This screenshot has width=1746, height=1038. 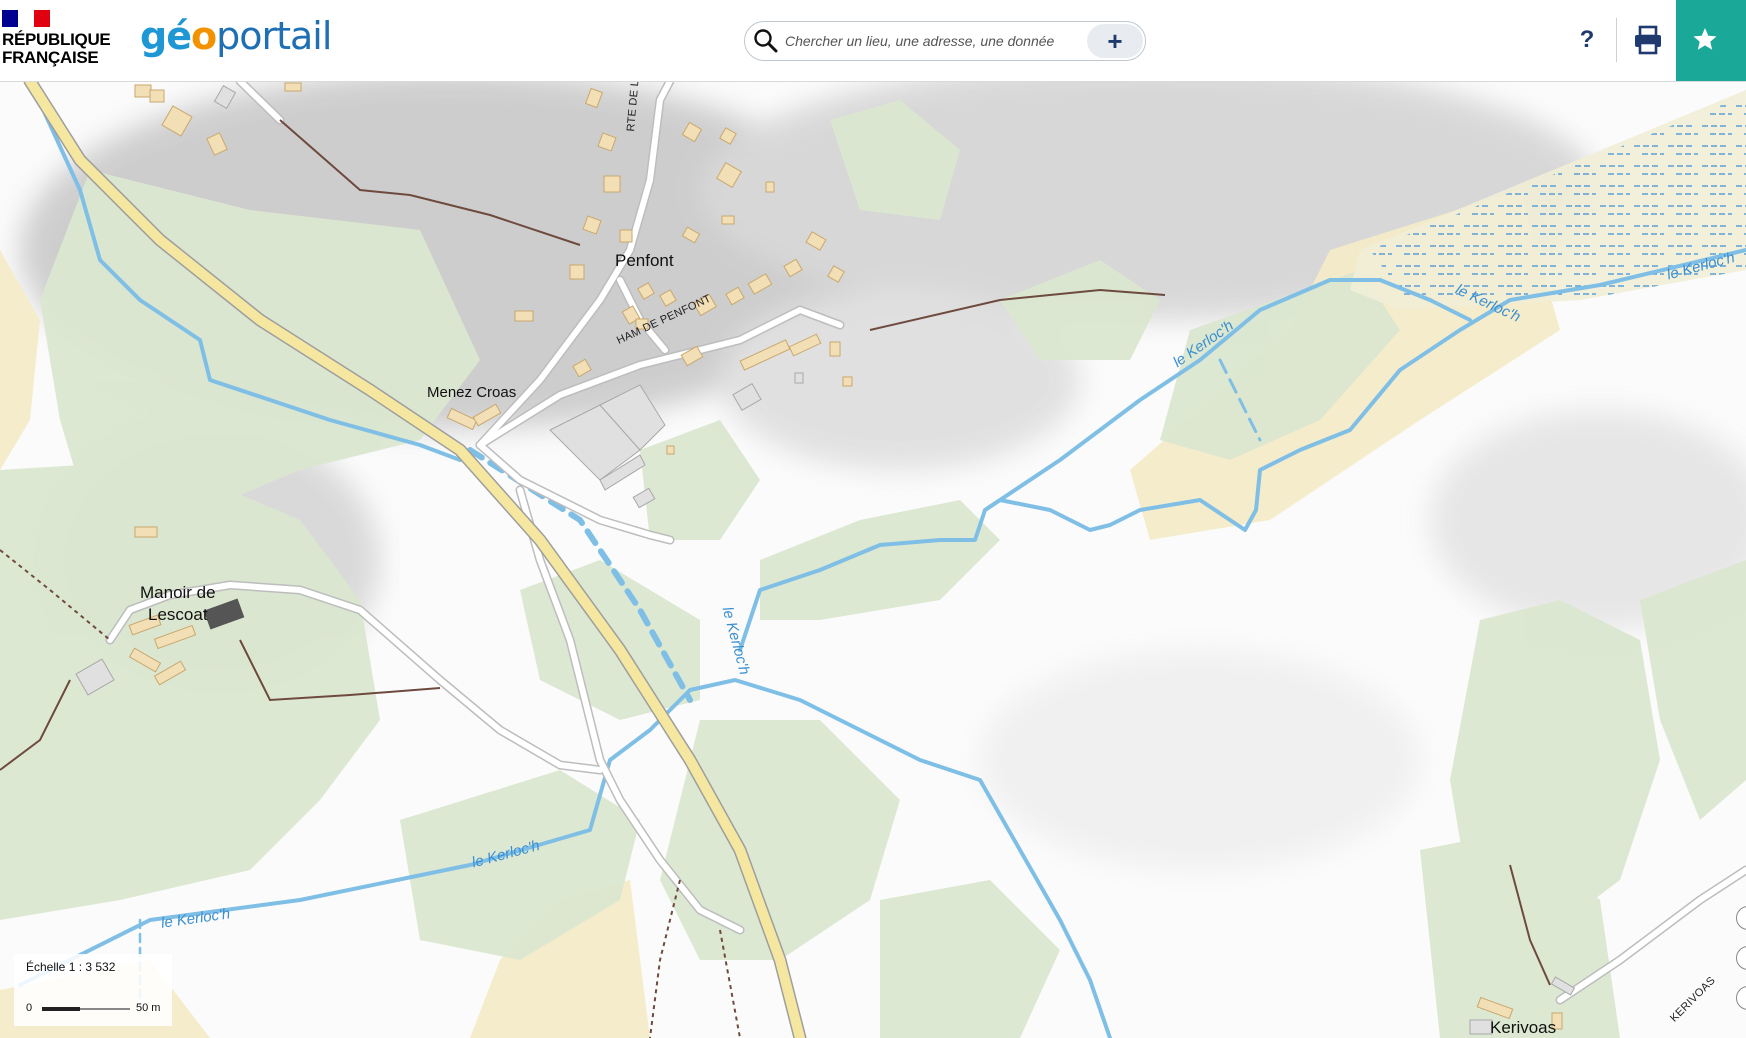 I want to click on favorites-button, so click(x=1711, y=40).